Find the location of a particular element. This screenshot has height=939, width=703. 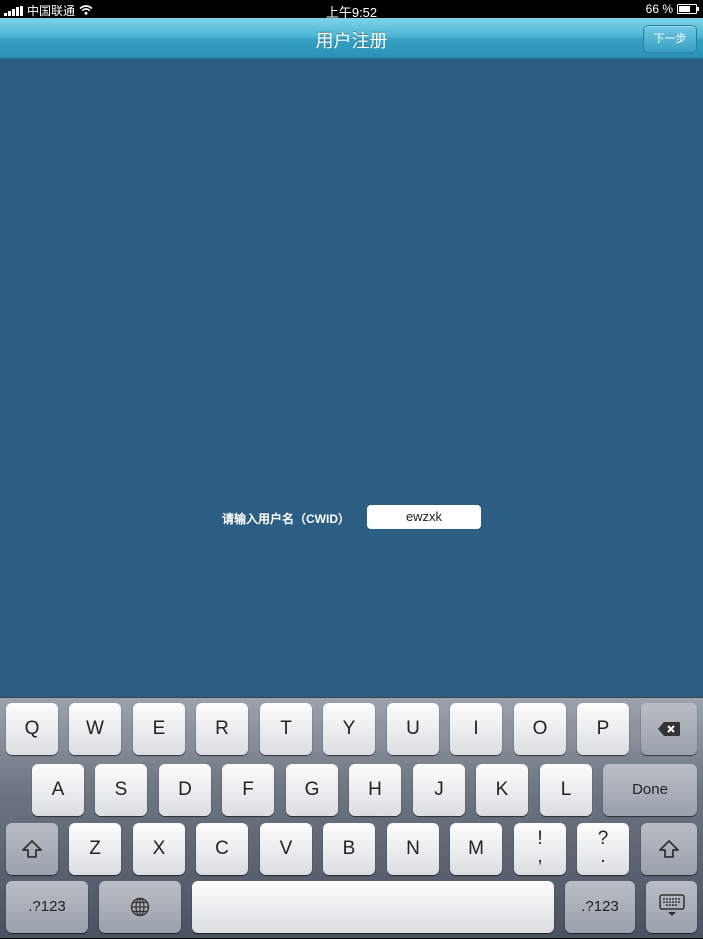

language-key is located at coordinates (140, 907).